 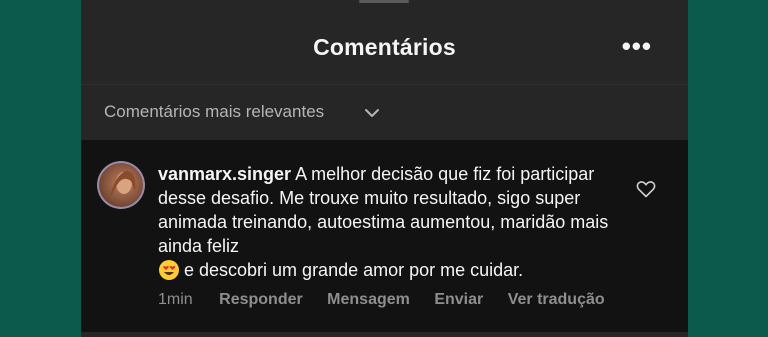 What do you see at coordinates (224, 174) in the screenshot?
I see `comment-username: vanmarx.singer` at bounding box center [224, 174].